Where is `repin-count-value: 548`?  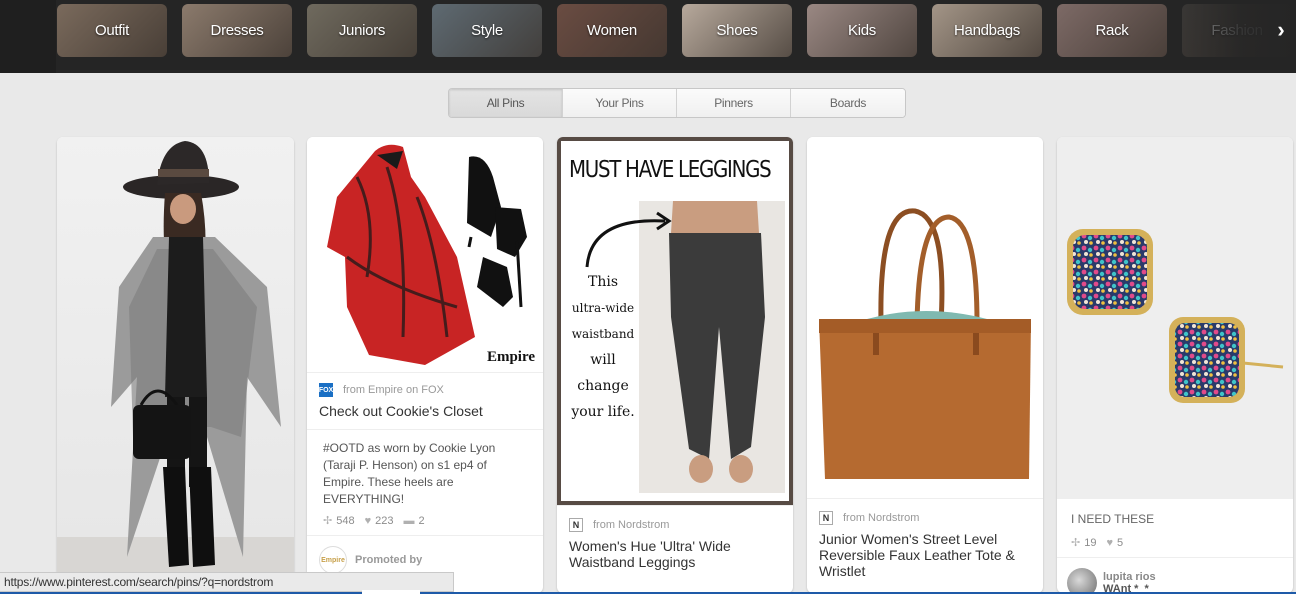 repin-count-value: 548 is located at coordinates (345, 520).